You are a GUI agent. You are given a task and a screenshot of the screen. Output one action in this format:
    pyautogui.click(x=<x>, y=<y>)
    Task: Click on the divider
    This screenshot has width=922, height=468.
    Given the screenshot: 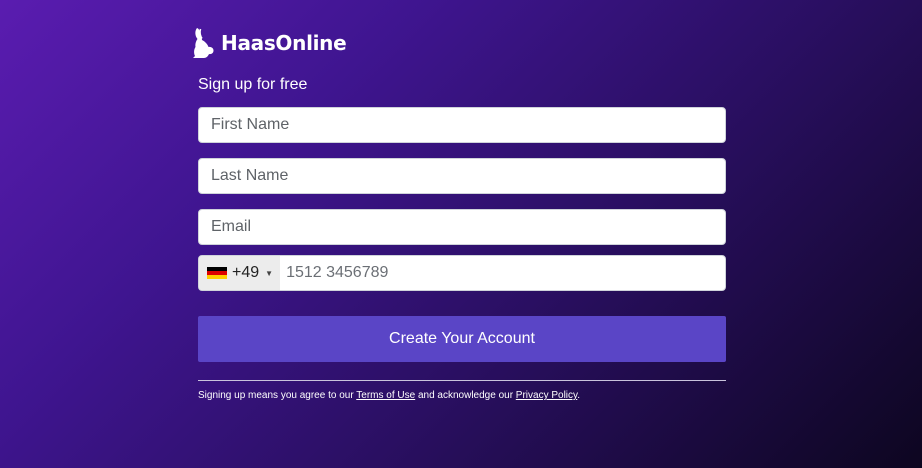 What is the action you would take?
    pyautogui.click(x=462, y=380)
    